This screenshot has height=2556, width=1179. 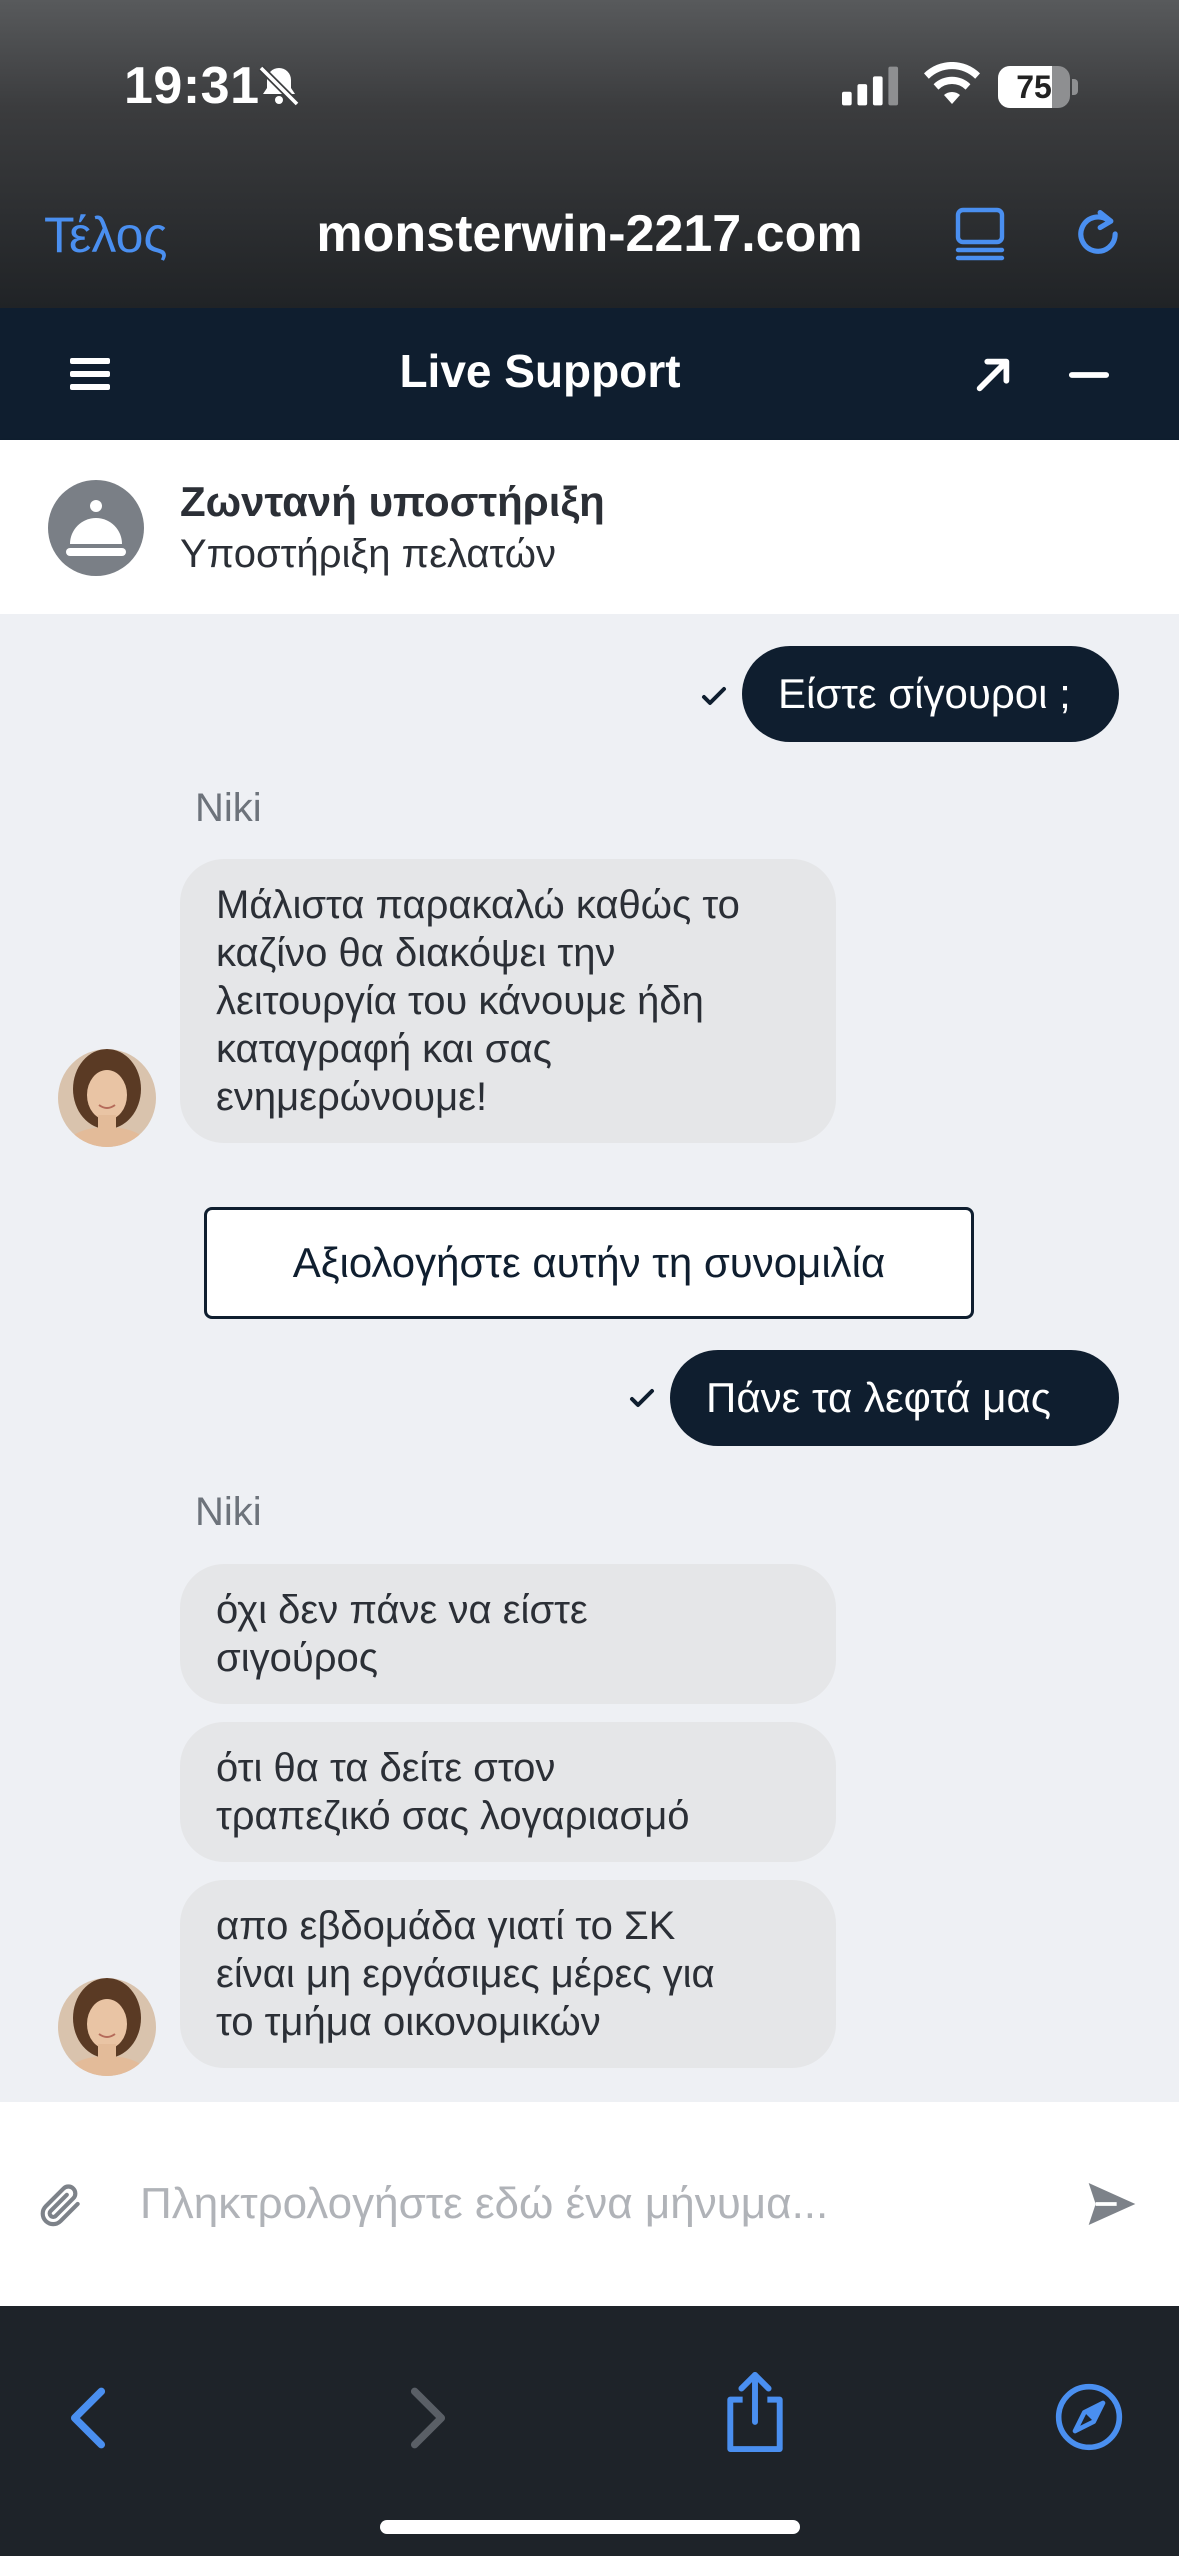 I want to click on battery-percentage: 75, so click(x=1034, y=87).